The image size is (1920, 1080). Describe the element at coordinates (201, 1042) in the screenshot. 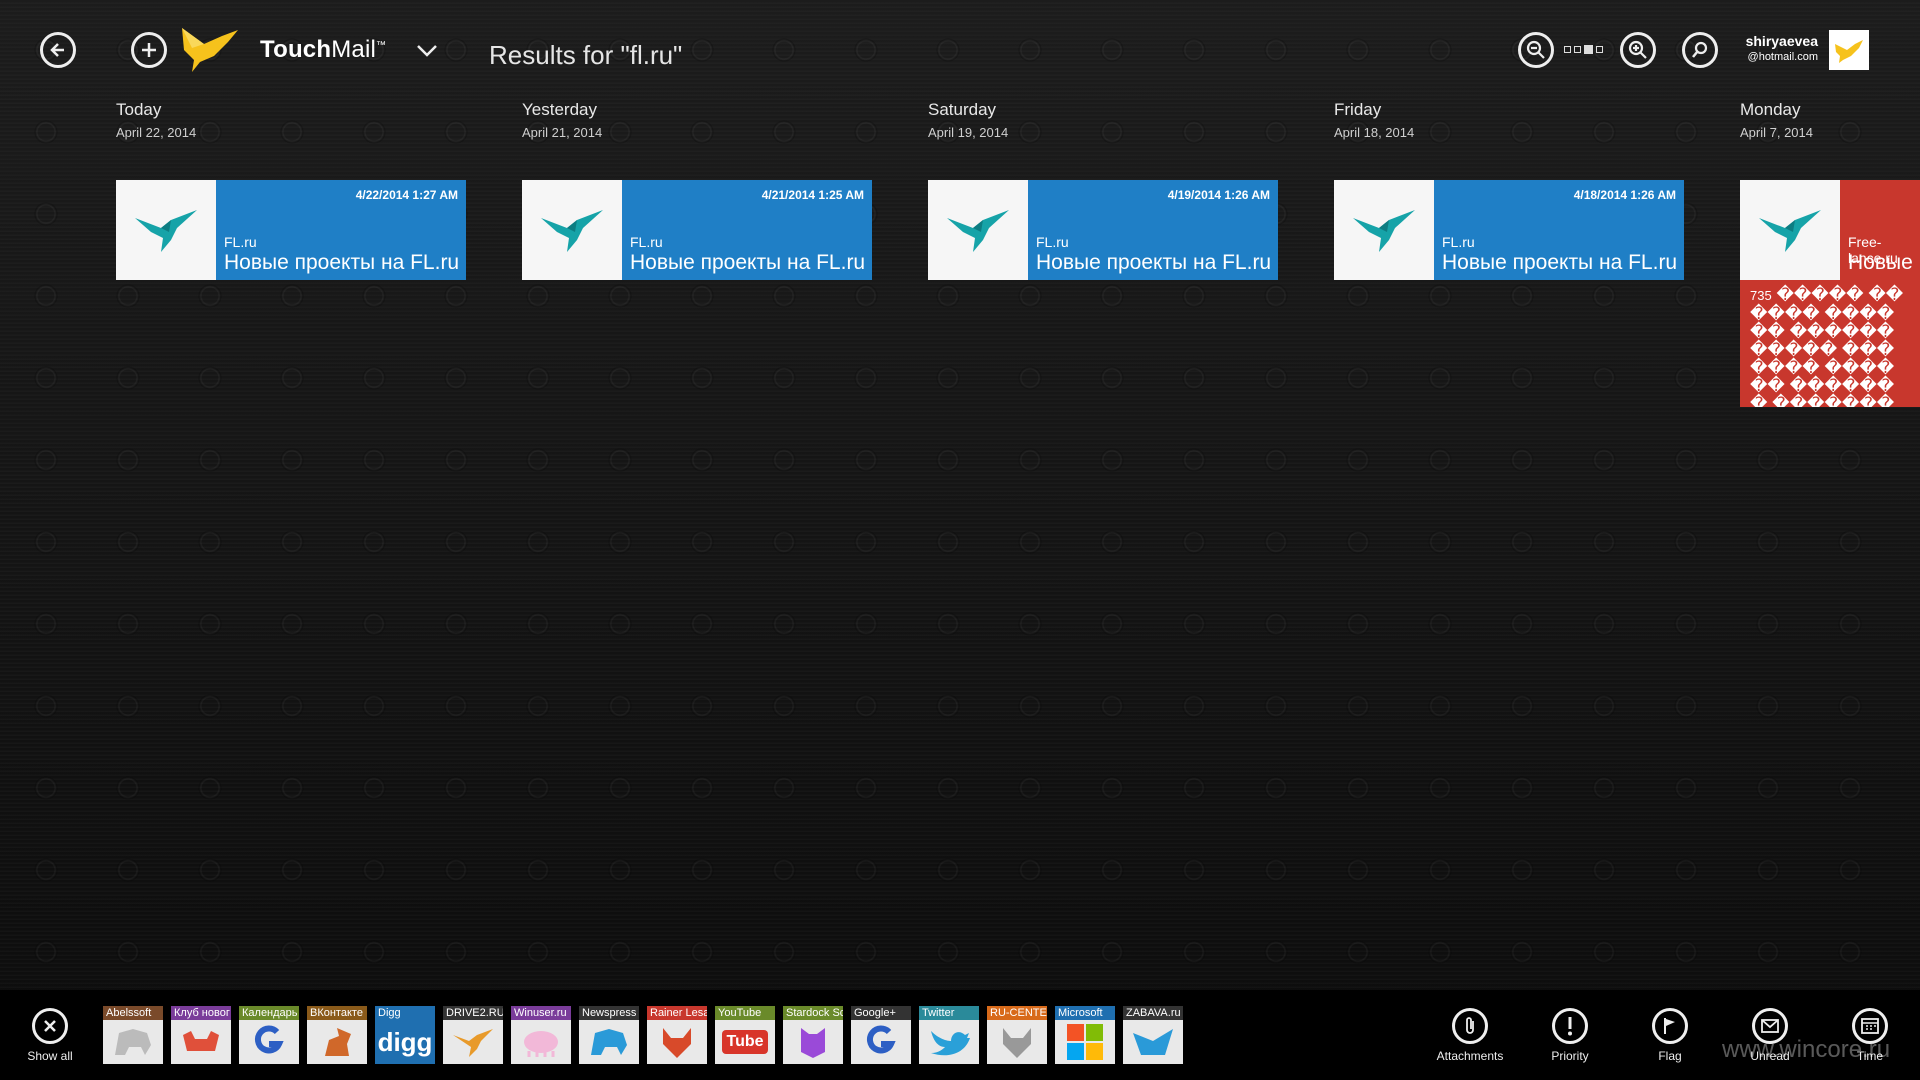

I see `crab-icon` at that location.